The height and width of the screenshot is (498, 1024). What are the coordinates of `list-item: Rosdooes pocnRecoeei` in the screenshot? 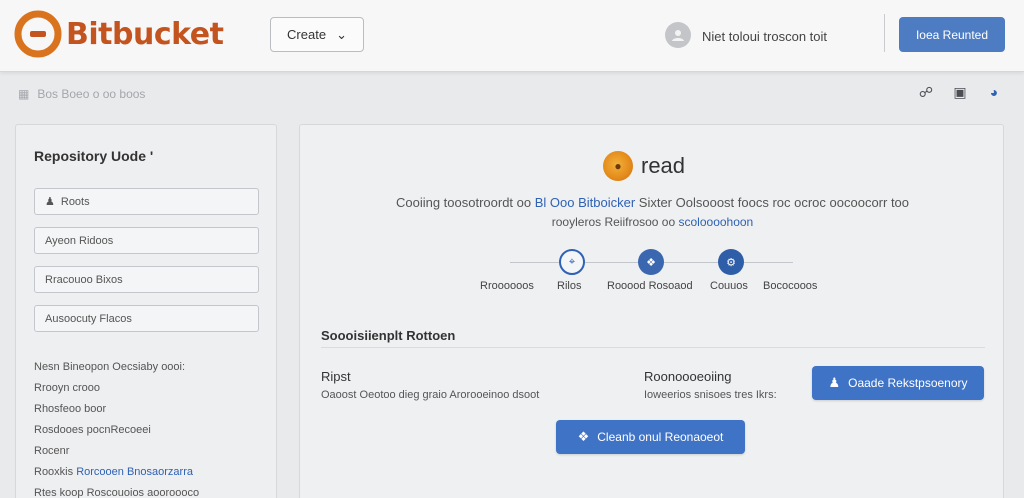 It's located at (116, 430).